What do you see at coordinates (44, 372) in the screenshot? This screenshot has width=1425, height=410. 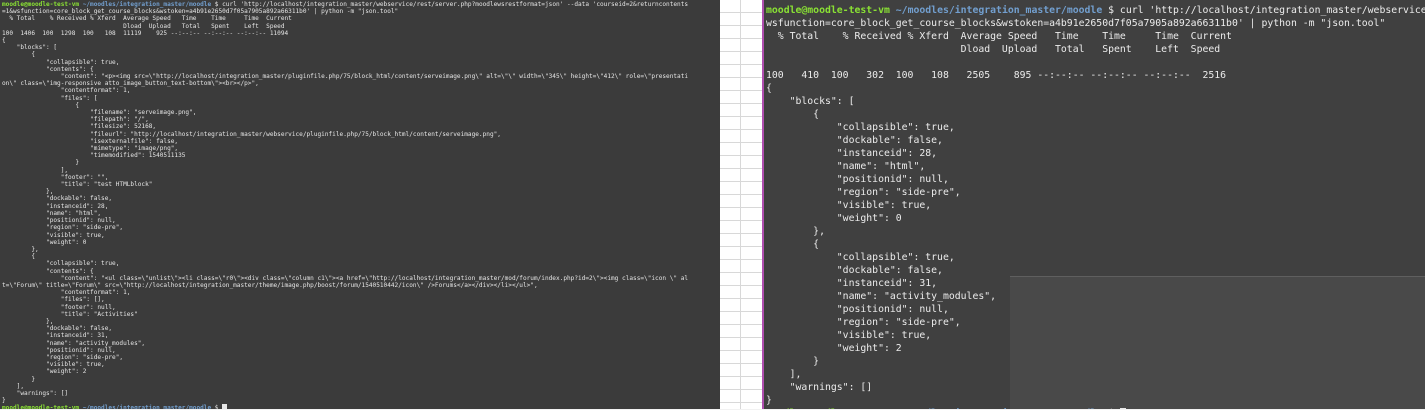 I see `output-line: "weight": 2` at bounding box center [44, 372].